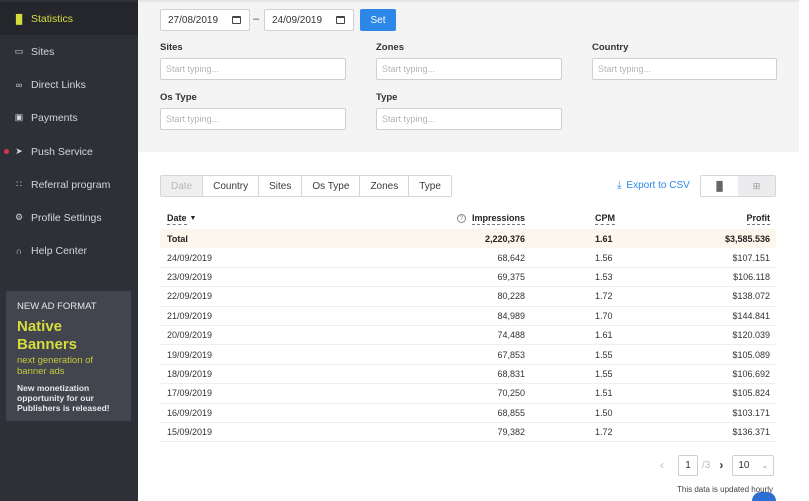 Image resolution: width=809 pixels, height=501 pixels. What do you see at coordinates (751, 335) in the screenshot?
I see `row-profit: $120.039` at bounding box center [751, 335].